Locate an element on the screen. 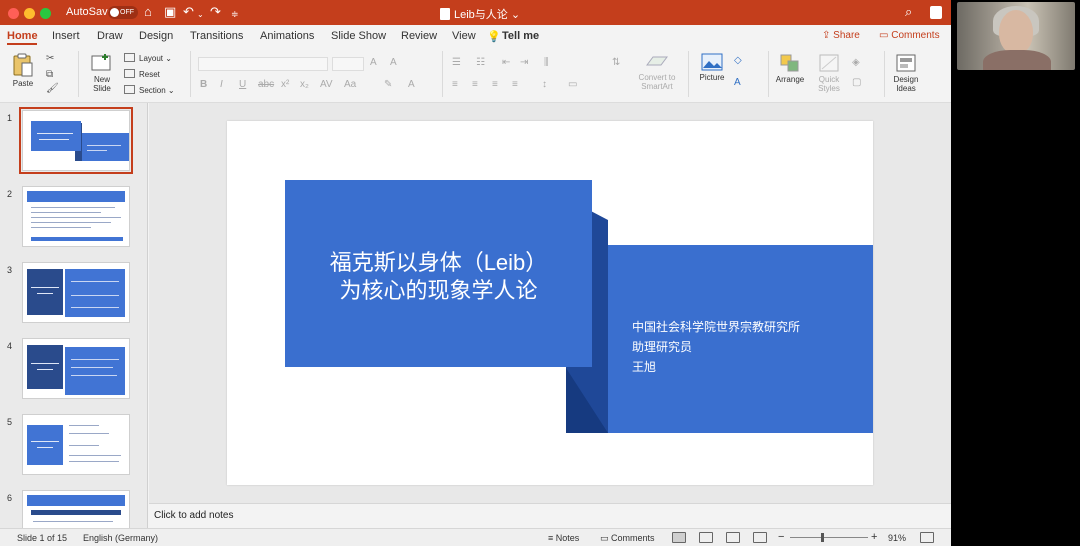 The height and width of the screenshot is (546, 1080). slide-subtitle: 中国社会科学院世界宗教研究所 助理研究员 王旭 is located at coordinates (716, 347).